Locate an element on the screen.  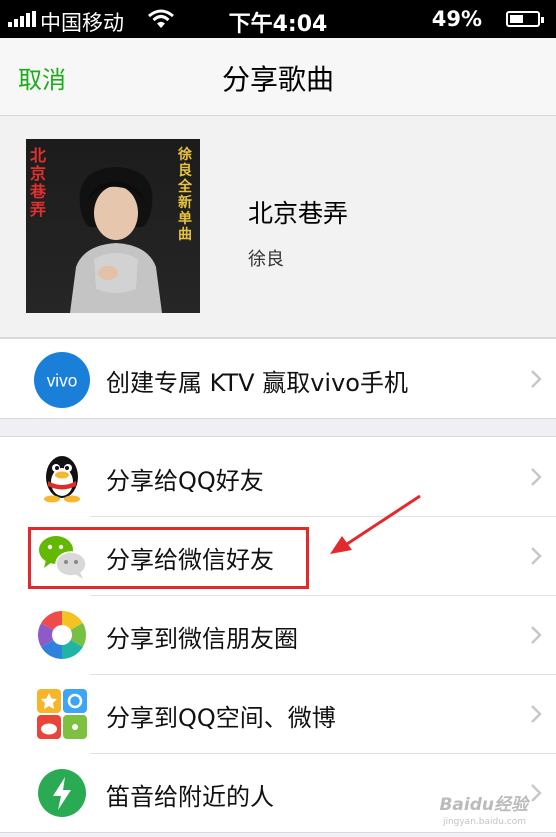
share-qq-friend-row: 分享给QQ好友 is located at coordinates (278, 476).